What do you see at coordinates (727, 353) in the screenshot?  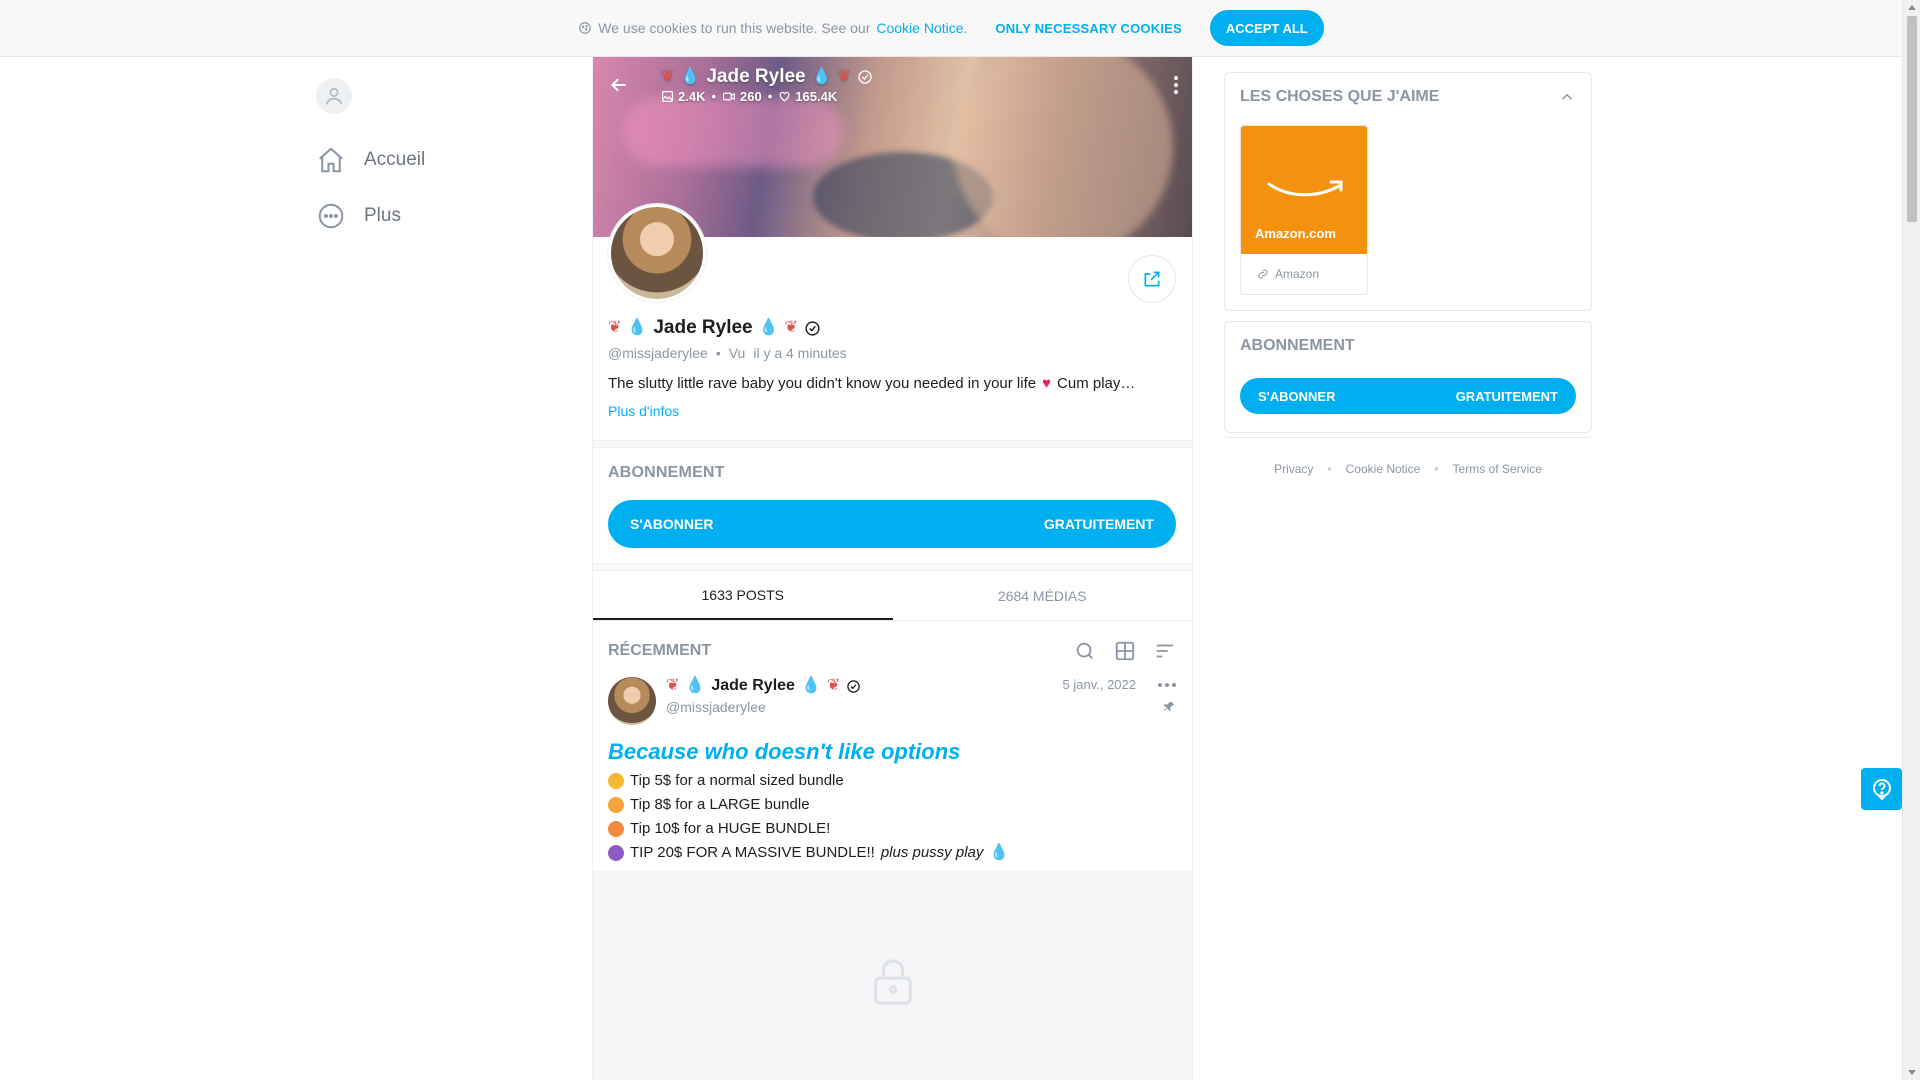 I see `profile-meta: @missjaderylee • Vu il y a 4 minutes` at bounding box center [727, 353].